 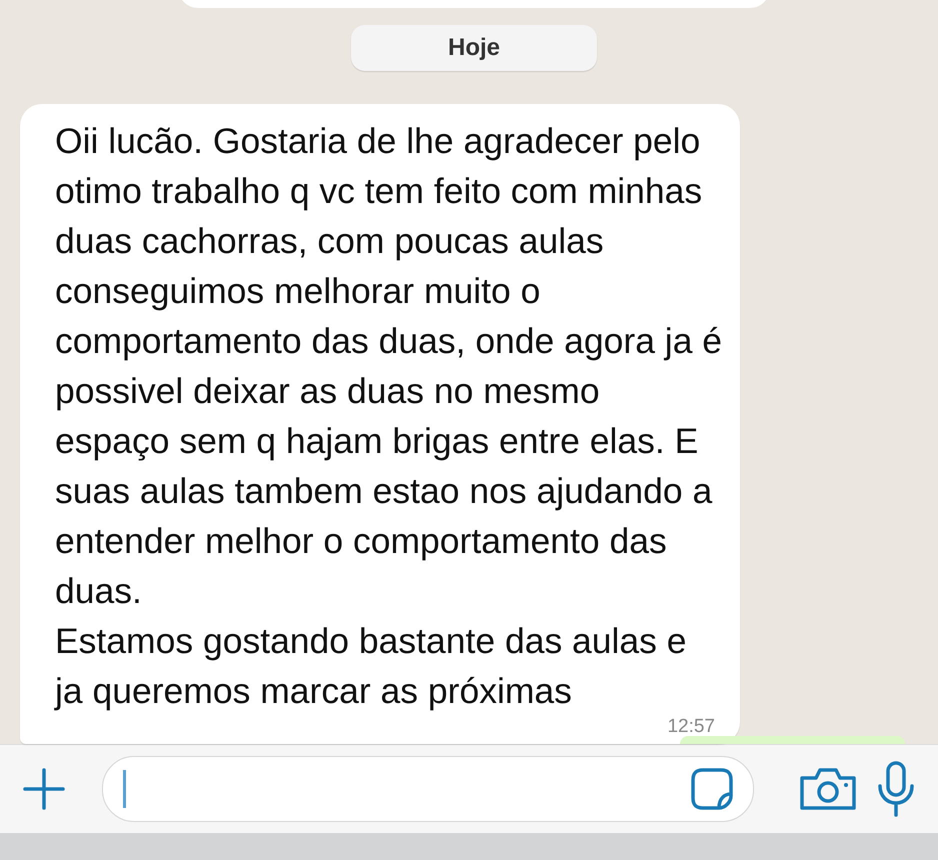 What do you see at coordinates (896, 789) in the screenshot?
I see `microphone-icon` at bounding box center [896, 789].